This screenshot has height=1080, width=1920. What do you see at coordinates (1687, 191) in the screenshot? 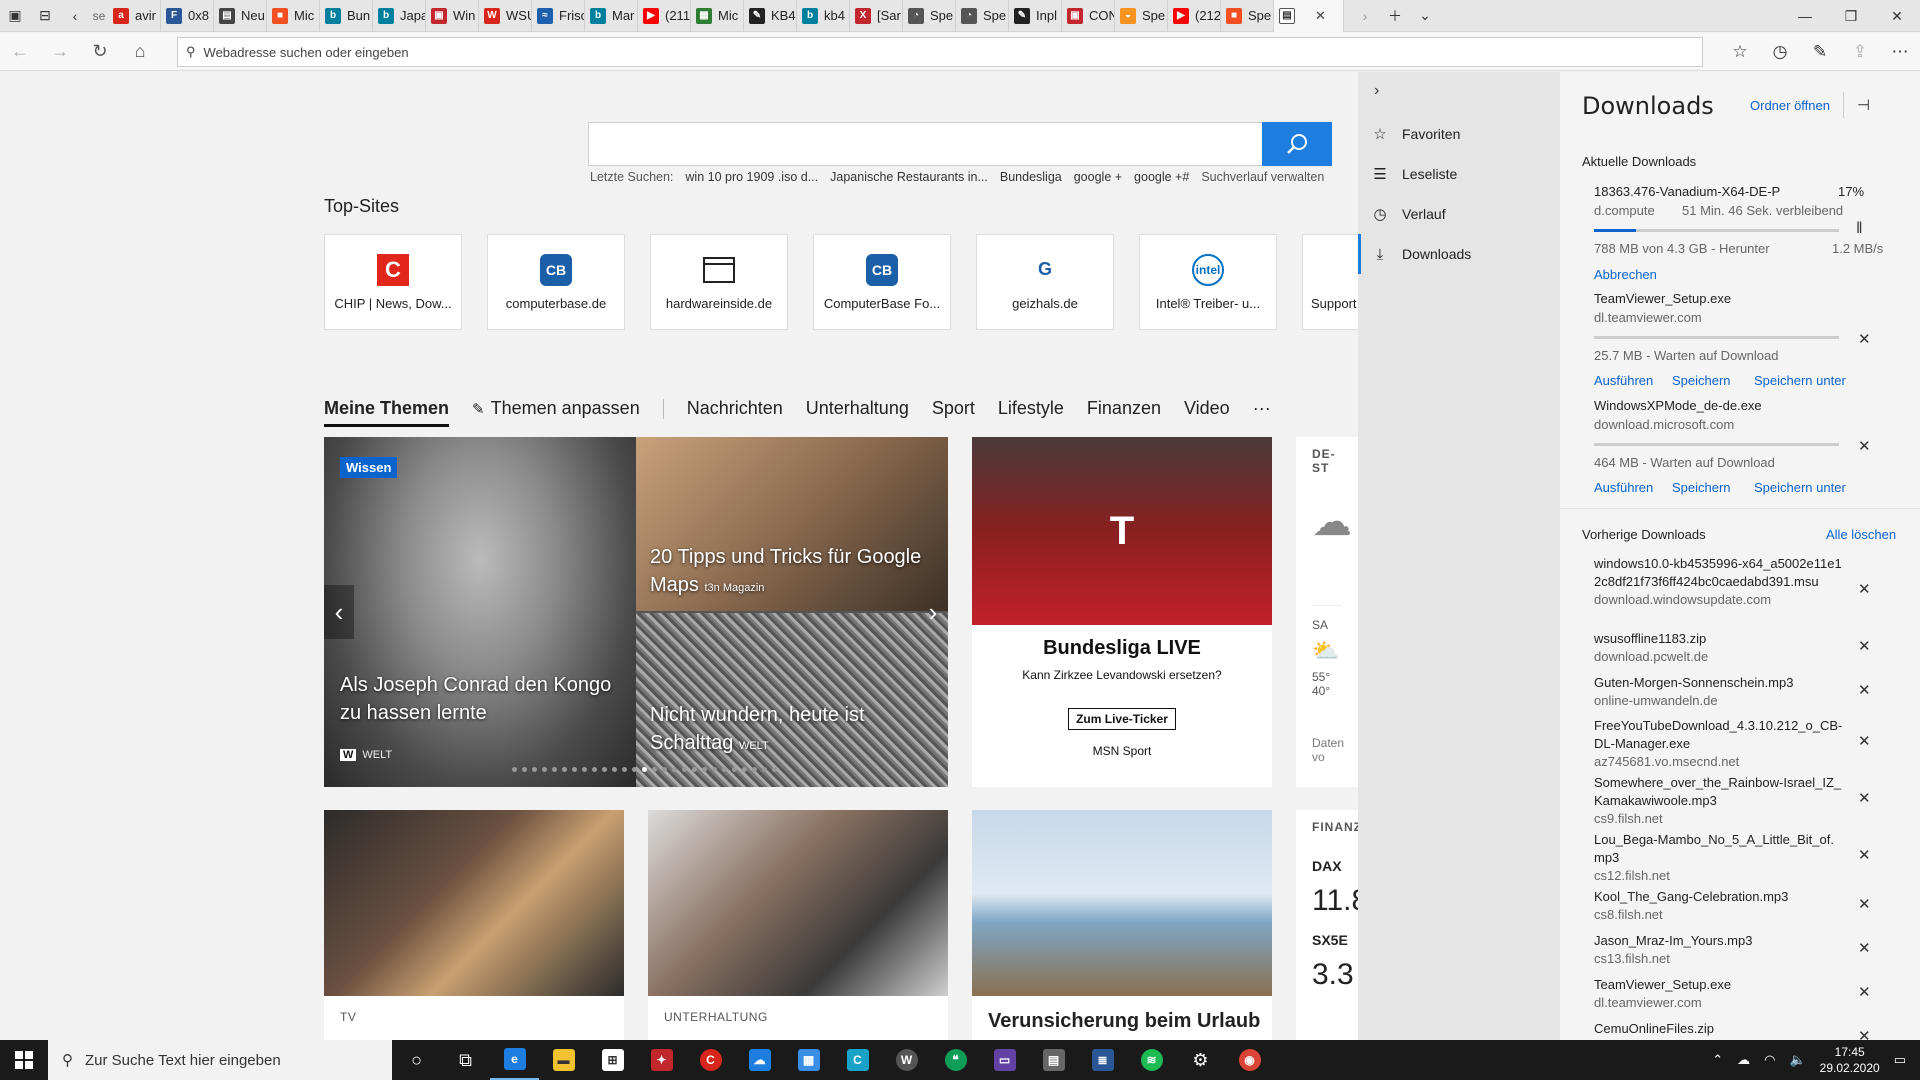
I see `download-filename: 18363.476-Vanadium-X64-DE-P` at bounding box center [1687, 191].